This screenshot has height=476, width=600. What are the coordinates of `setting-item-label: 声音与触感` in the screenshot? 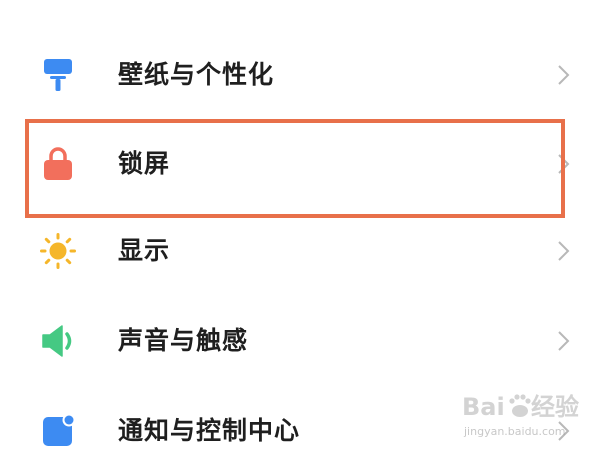 It's located at (183, 340).